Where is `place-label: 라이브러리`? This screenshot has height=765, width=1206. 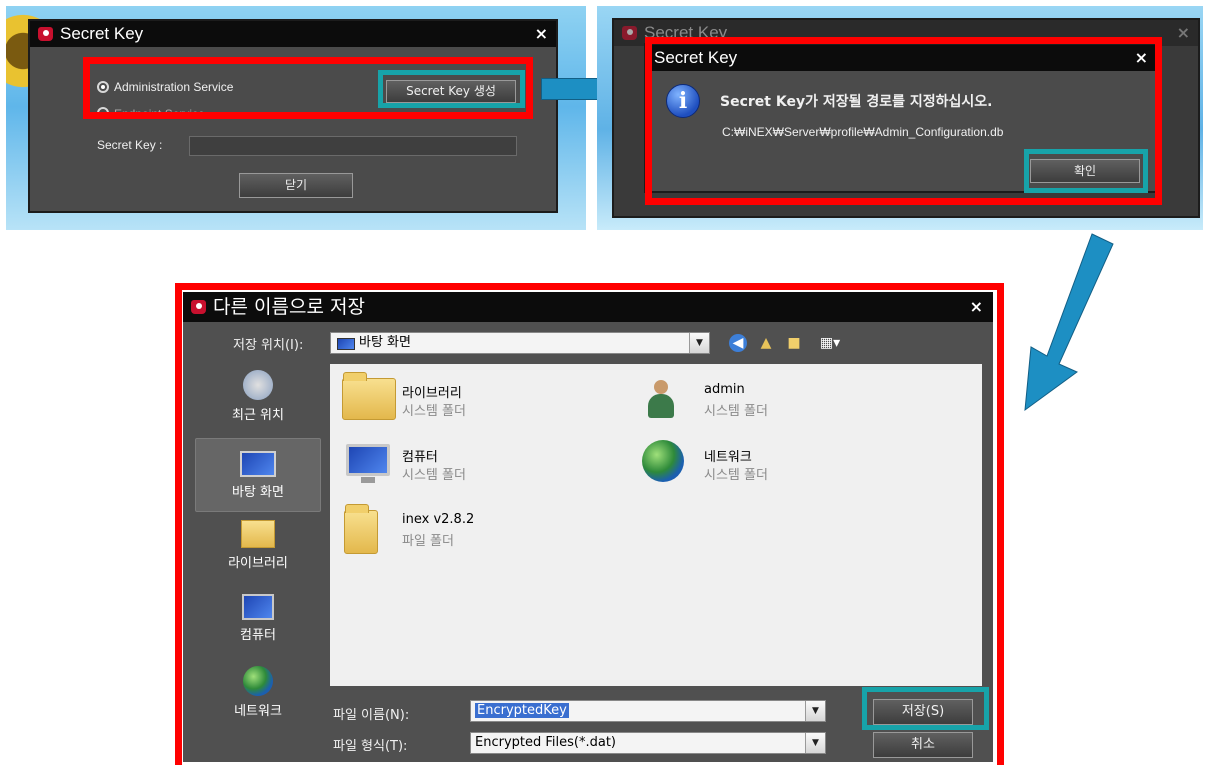
place-label: 라이브러리 is located at coordinates (258, 563).